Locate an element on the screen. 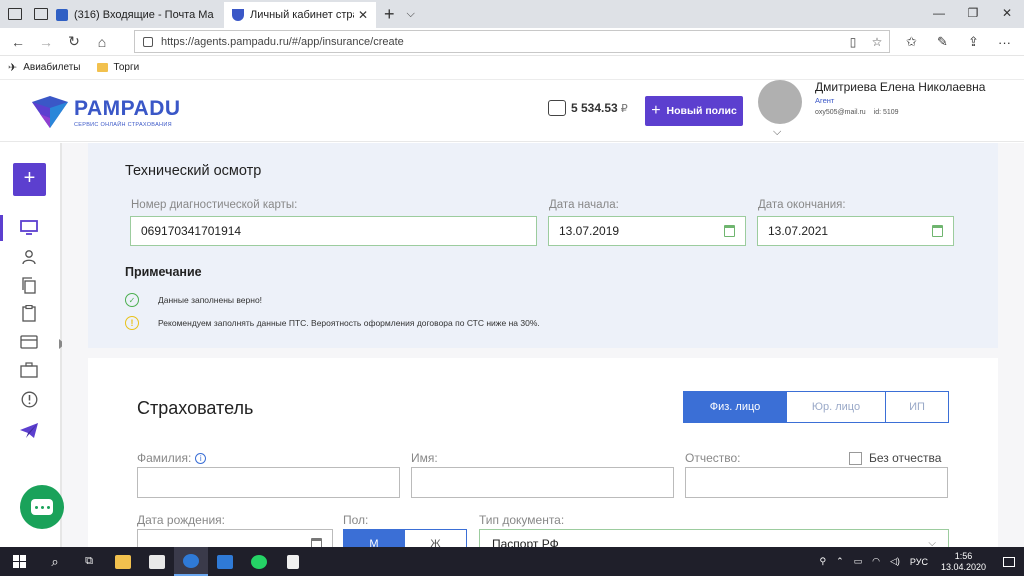 The image size is (1024, 576). reading-view-icon: ▯ is located at coordinates (853, 42).